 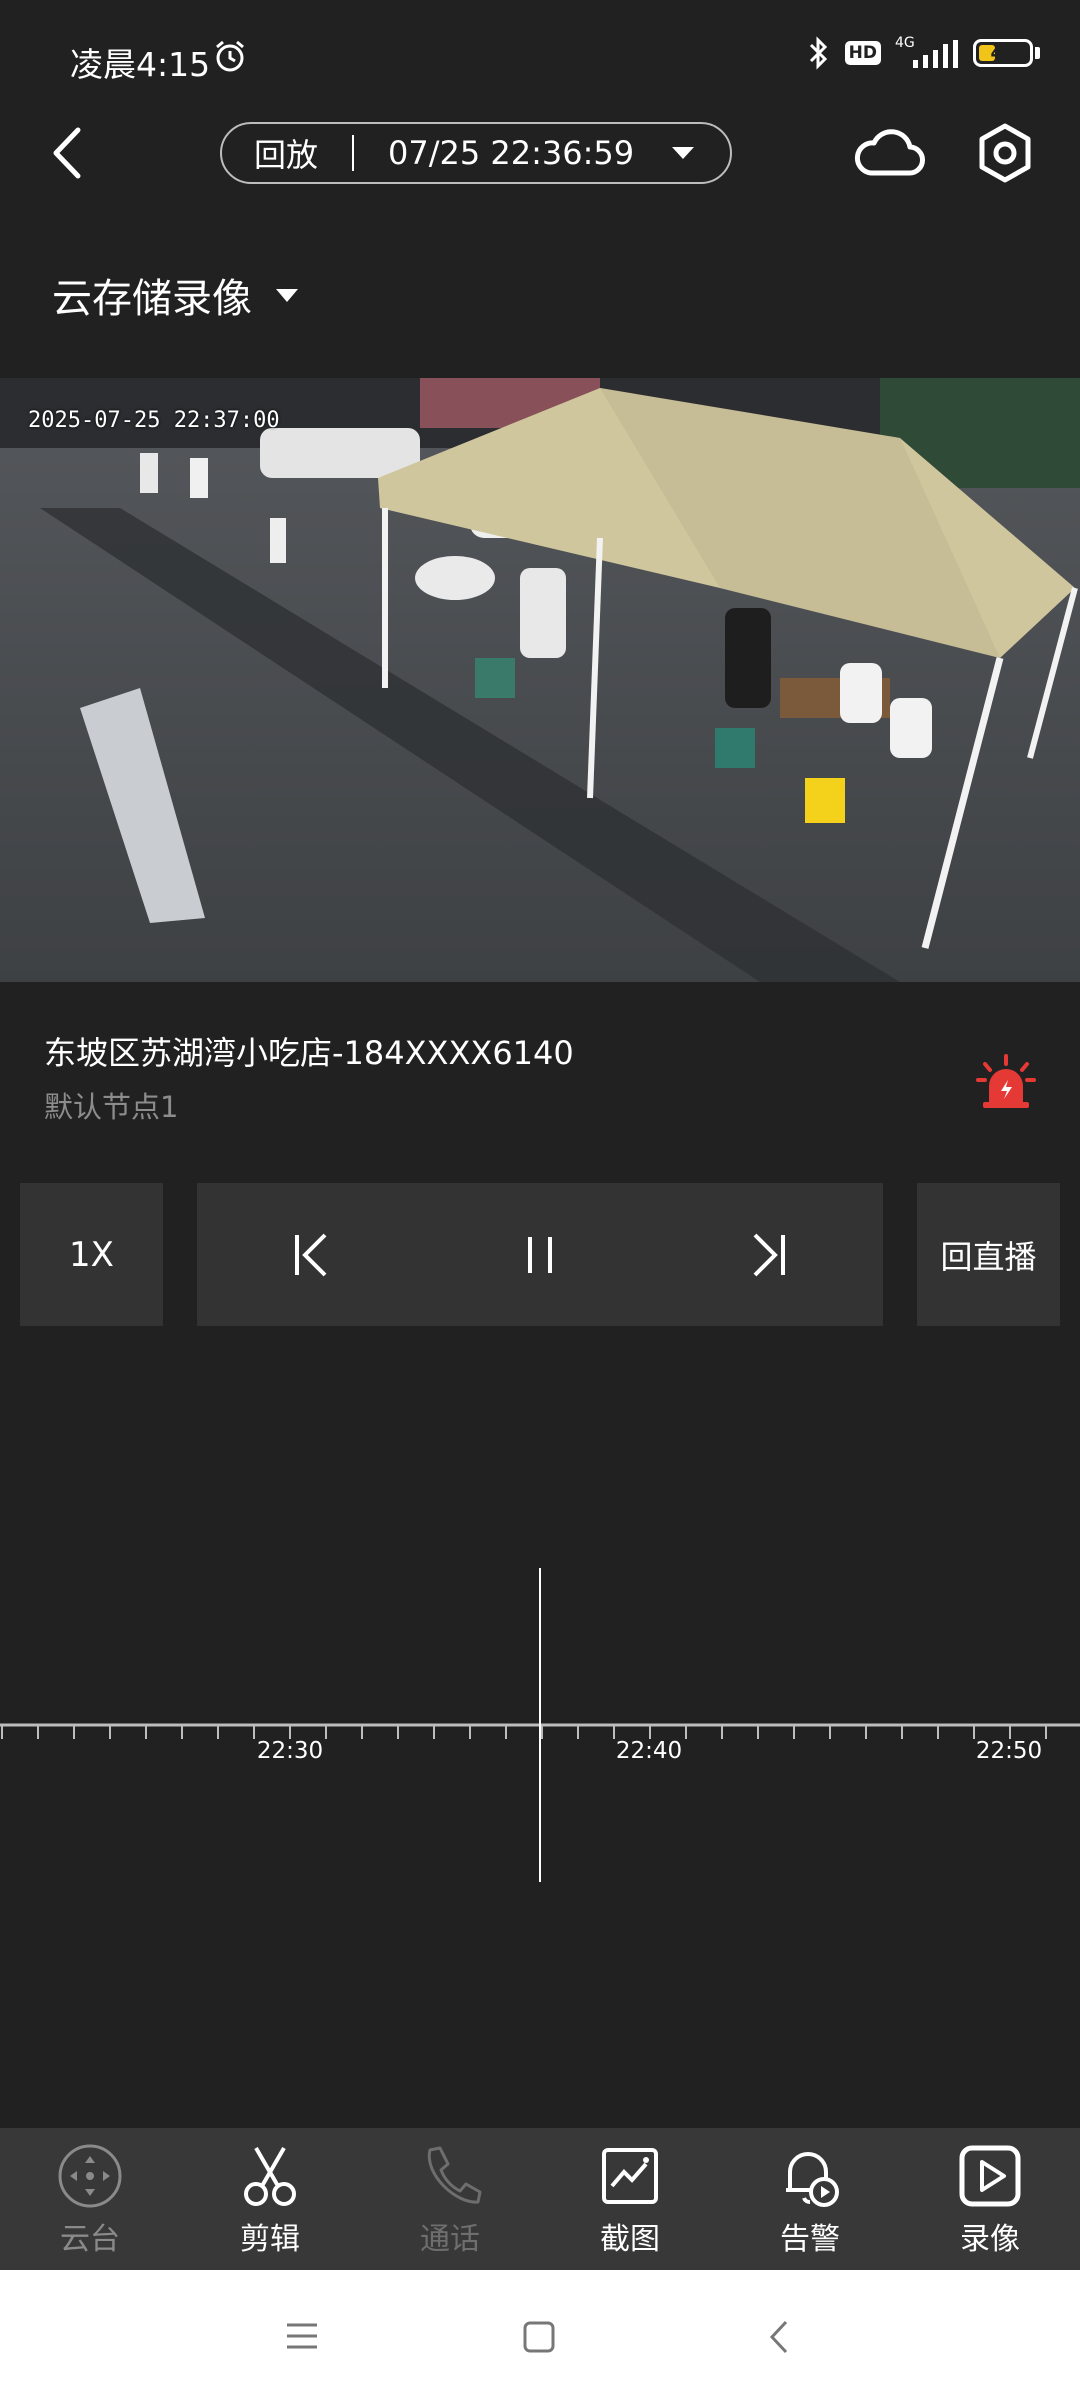 I want to click on system-nav-bar, so click(x=540, y=2335).